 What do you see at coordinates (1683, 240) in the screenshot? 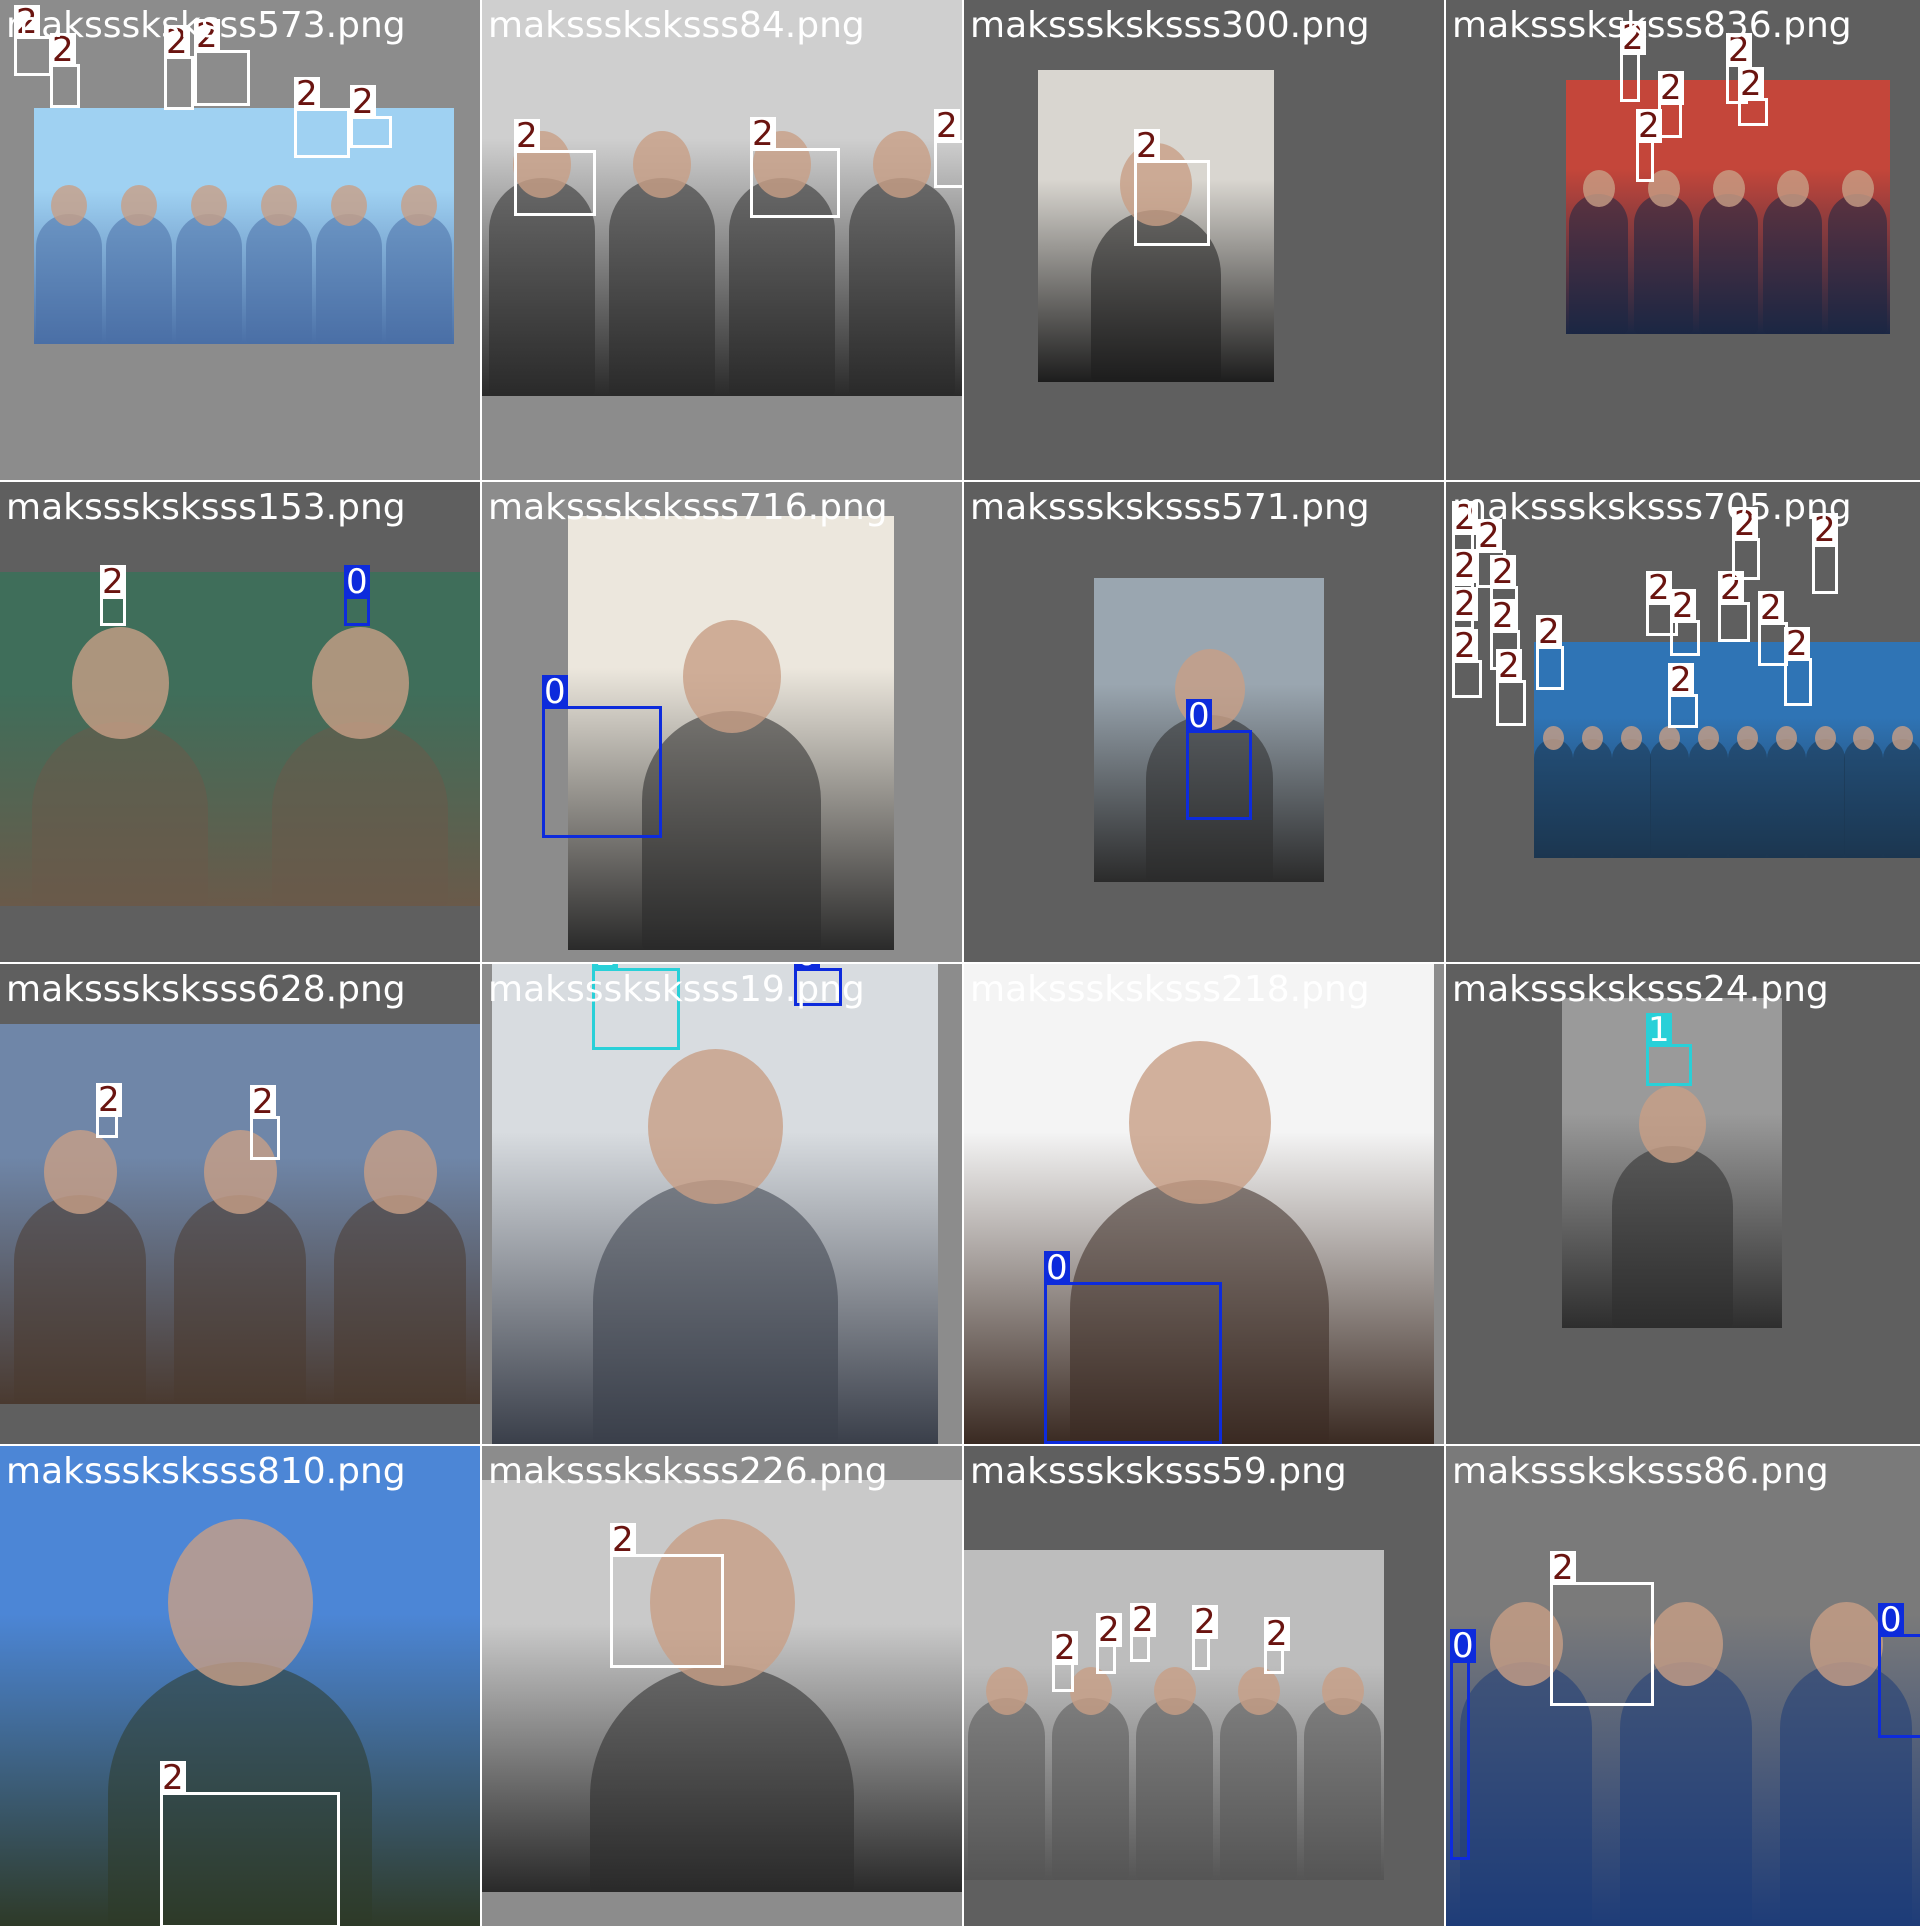
I see `mosaic-tile: maksssksksss836.png 2 2 2 2 2` at bounding box center [1683, 240].